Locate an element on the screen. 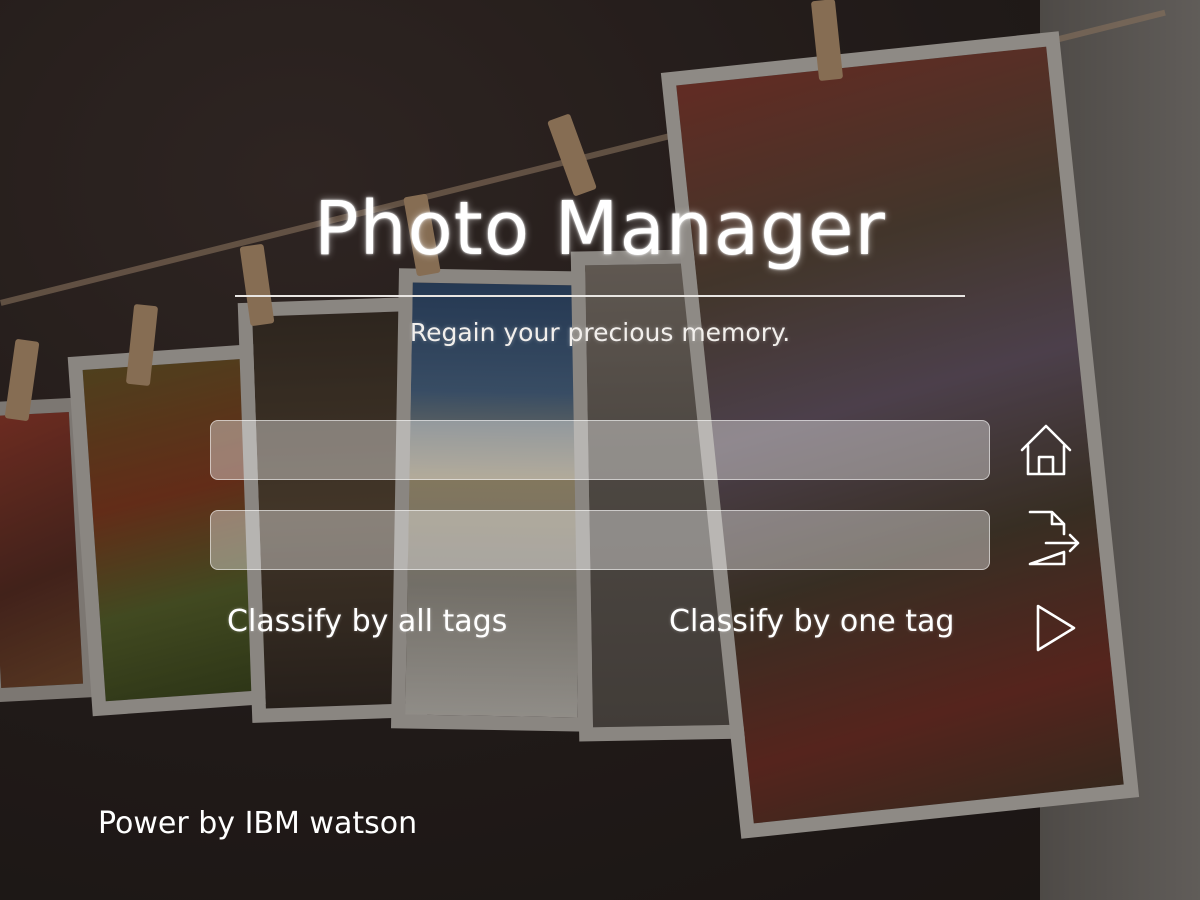 This screenshot has width=1200, height=900. footer-credit: Power by IBM watson is located at coordinates (258, 823).